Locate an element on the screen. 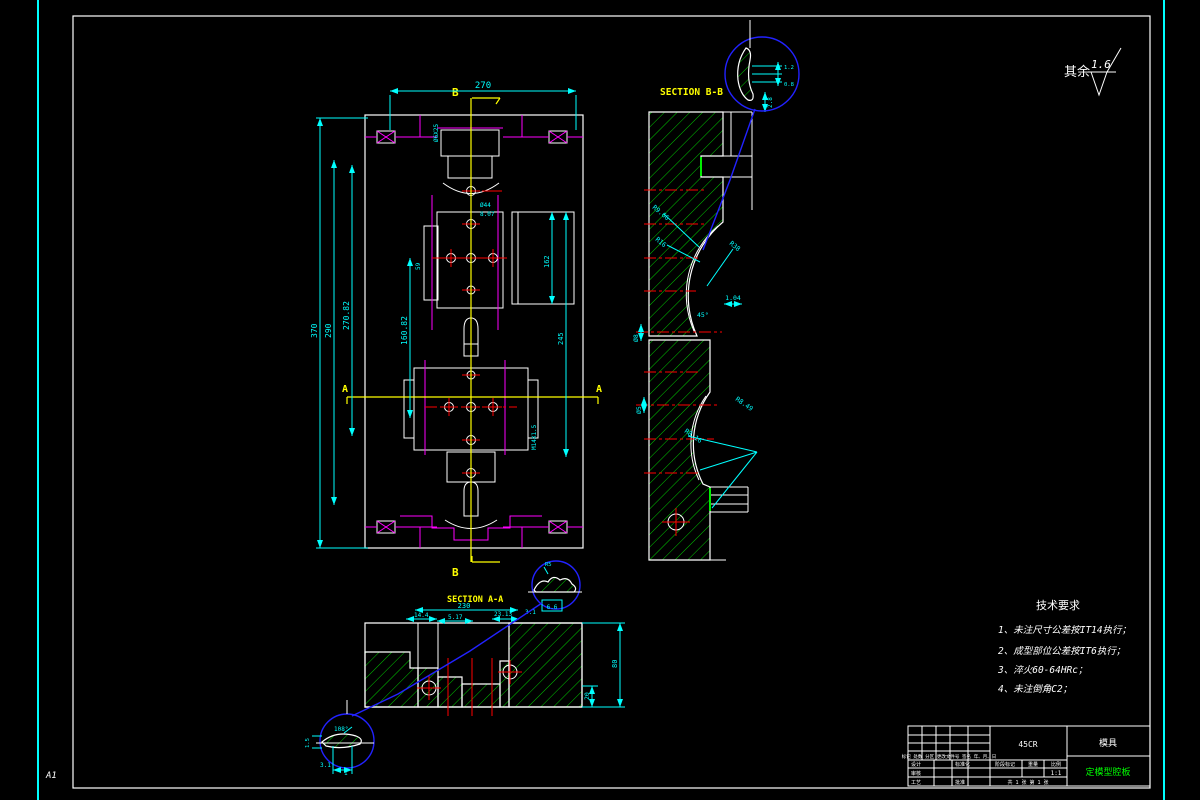 The width and height of the screenshot is (1200, 800). section-b-top-label: B is located at coordinates (455, 92).